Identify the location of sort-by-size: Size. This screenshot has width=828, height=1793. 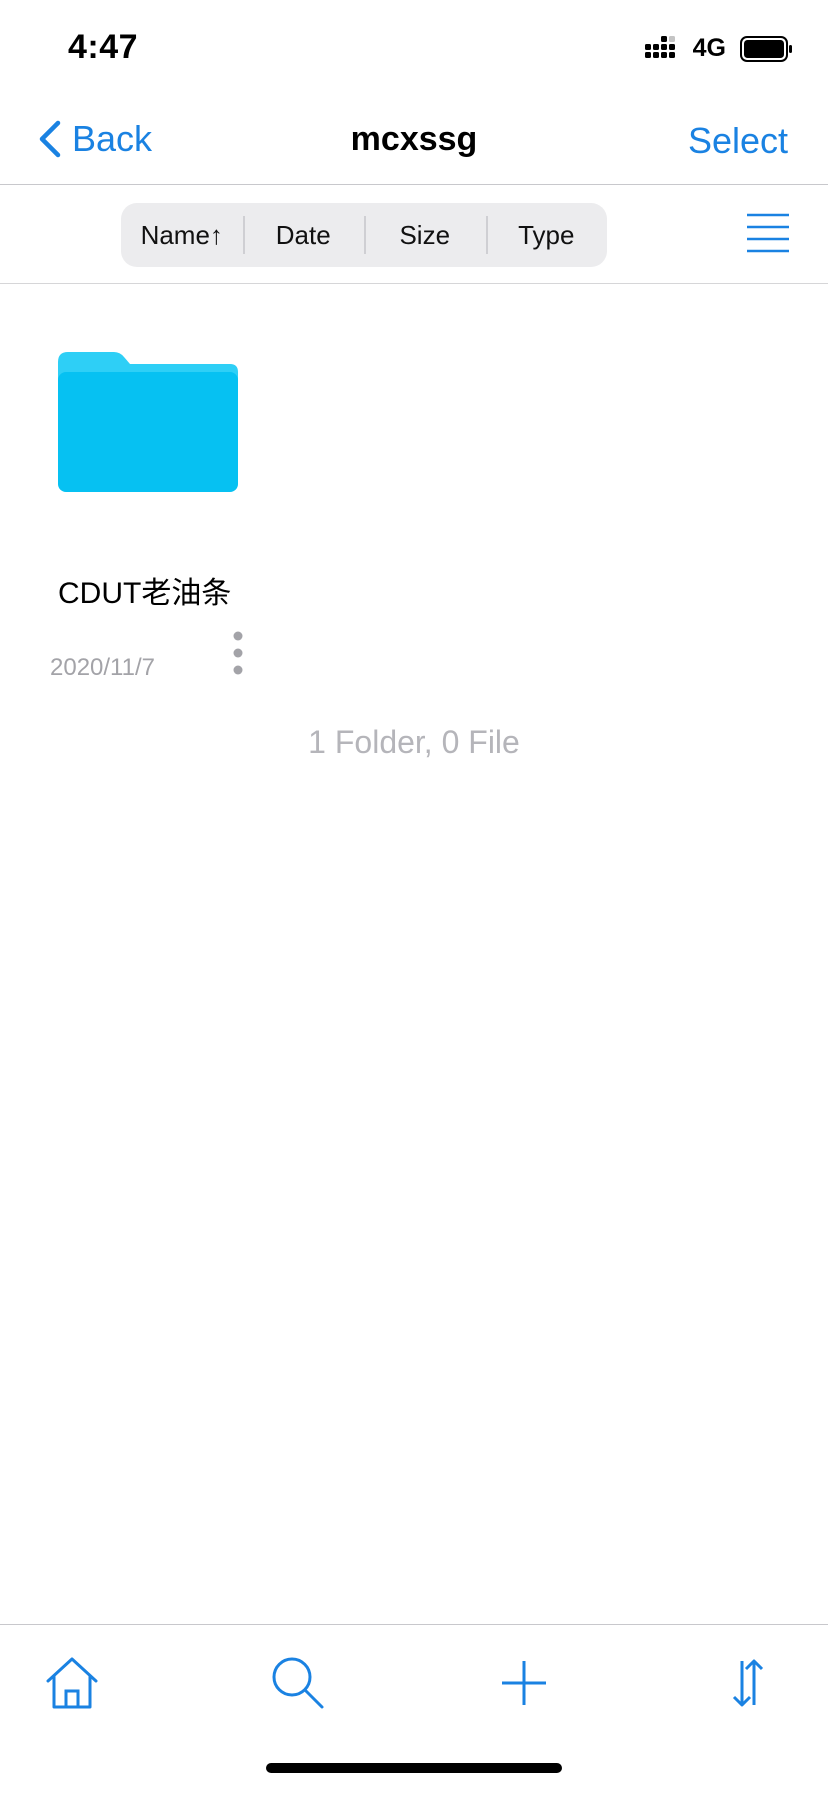
(425, 234).